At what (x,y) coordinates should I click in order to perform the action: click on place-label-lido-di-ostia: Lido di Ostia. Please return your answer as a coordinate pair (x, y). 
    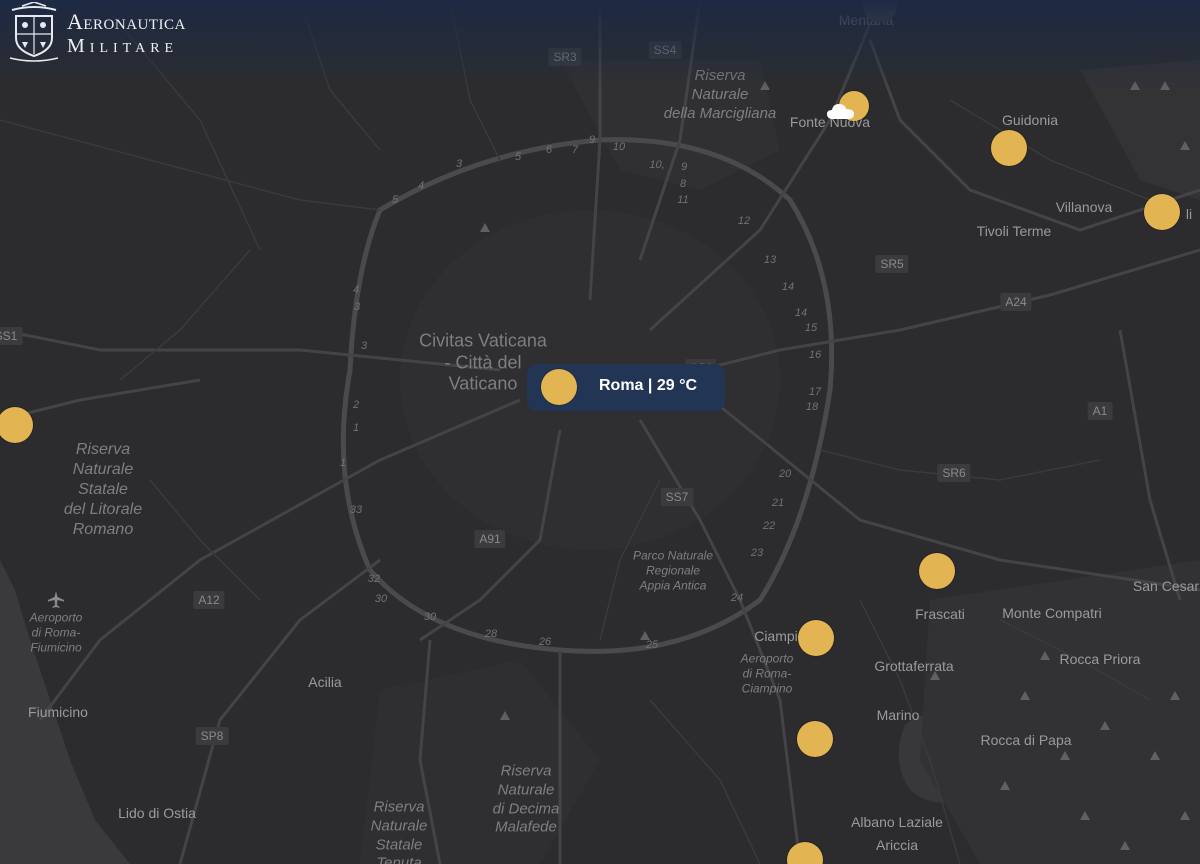
    Looking at the image, I should click on (157, 813).